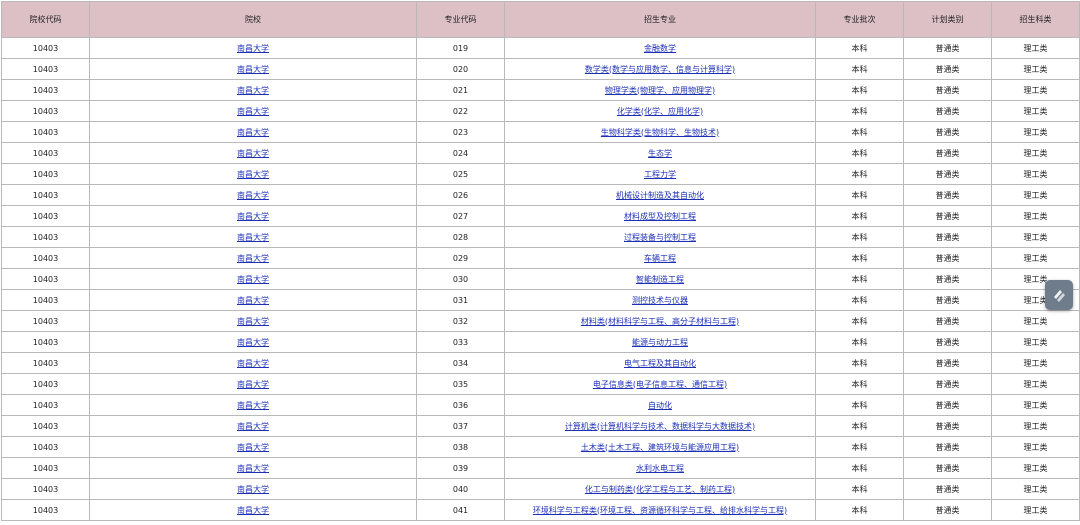 The height and width of the screenshot is (525, 1080). Describe the element at coordinates (540, 300) in the screenshot. I see `table-row: 10403 南昌大学 031 测控技术与仪器 本科 普通类 理工类` at that location.